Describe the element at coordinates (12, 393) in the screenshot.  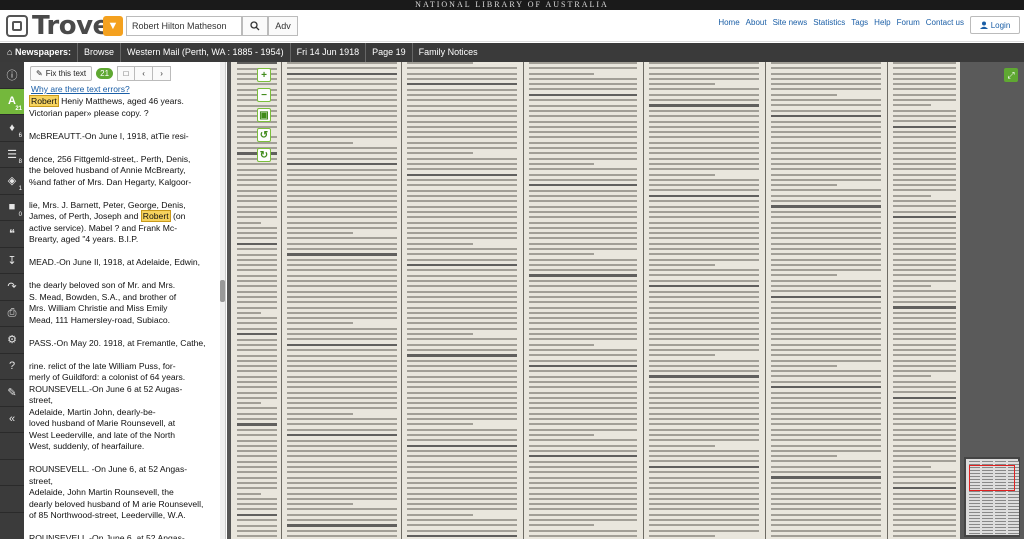
I see `log-icon: ✎` at that location.